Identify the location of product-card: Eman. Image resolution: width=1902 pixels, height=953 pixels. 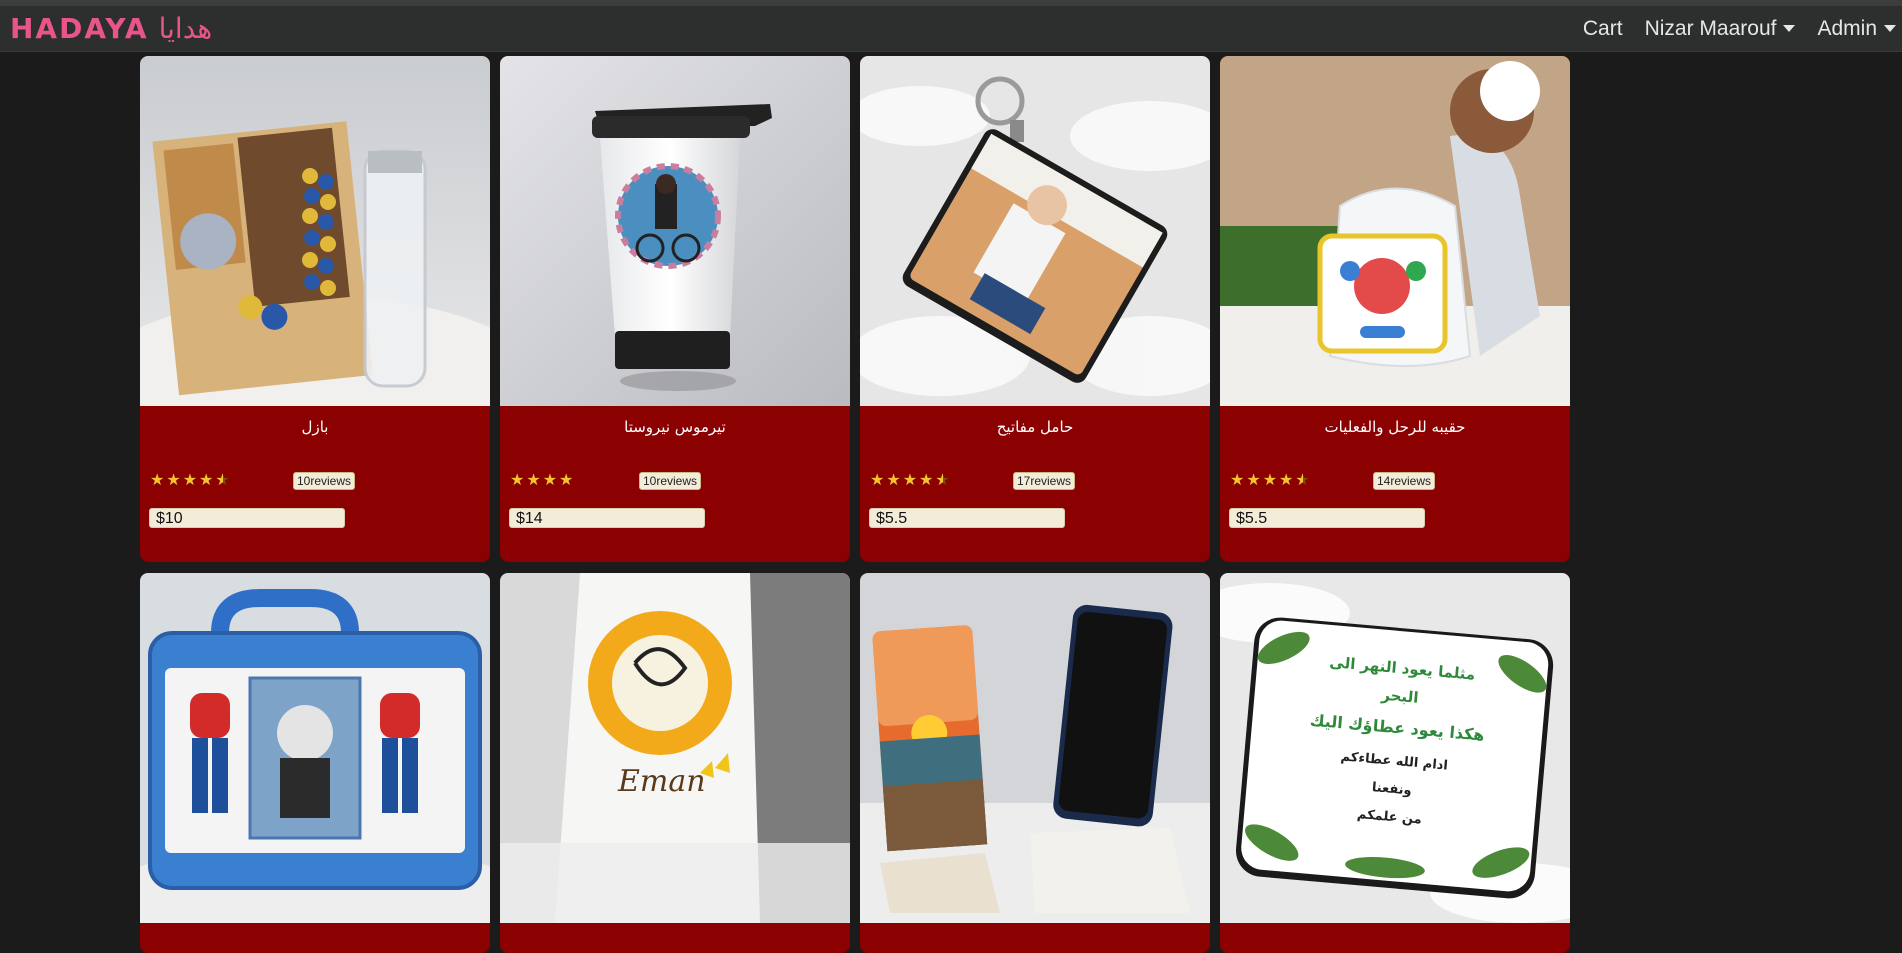
(675, 763).